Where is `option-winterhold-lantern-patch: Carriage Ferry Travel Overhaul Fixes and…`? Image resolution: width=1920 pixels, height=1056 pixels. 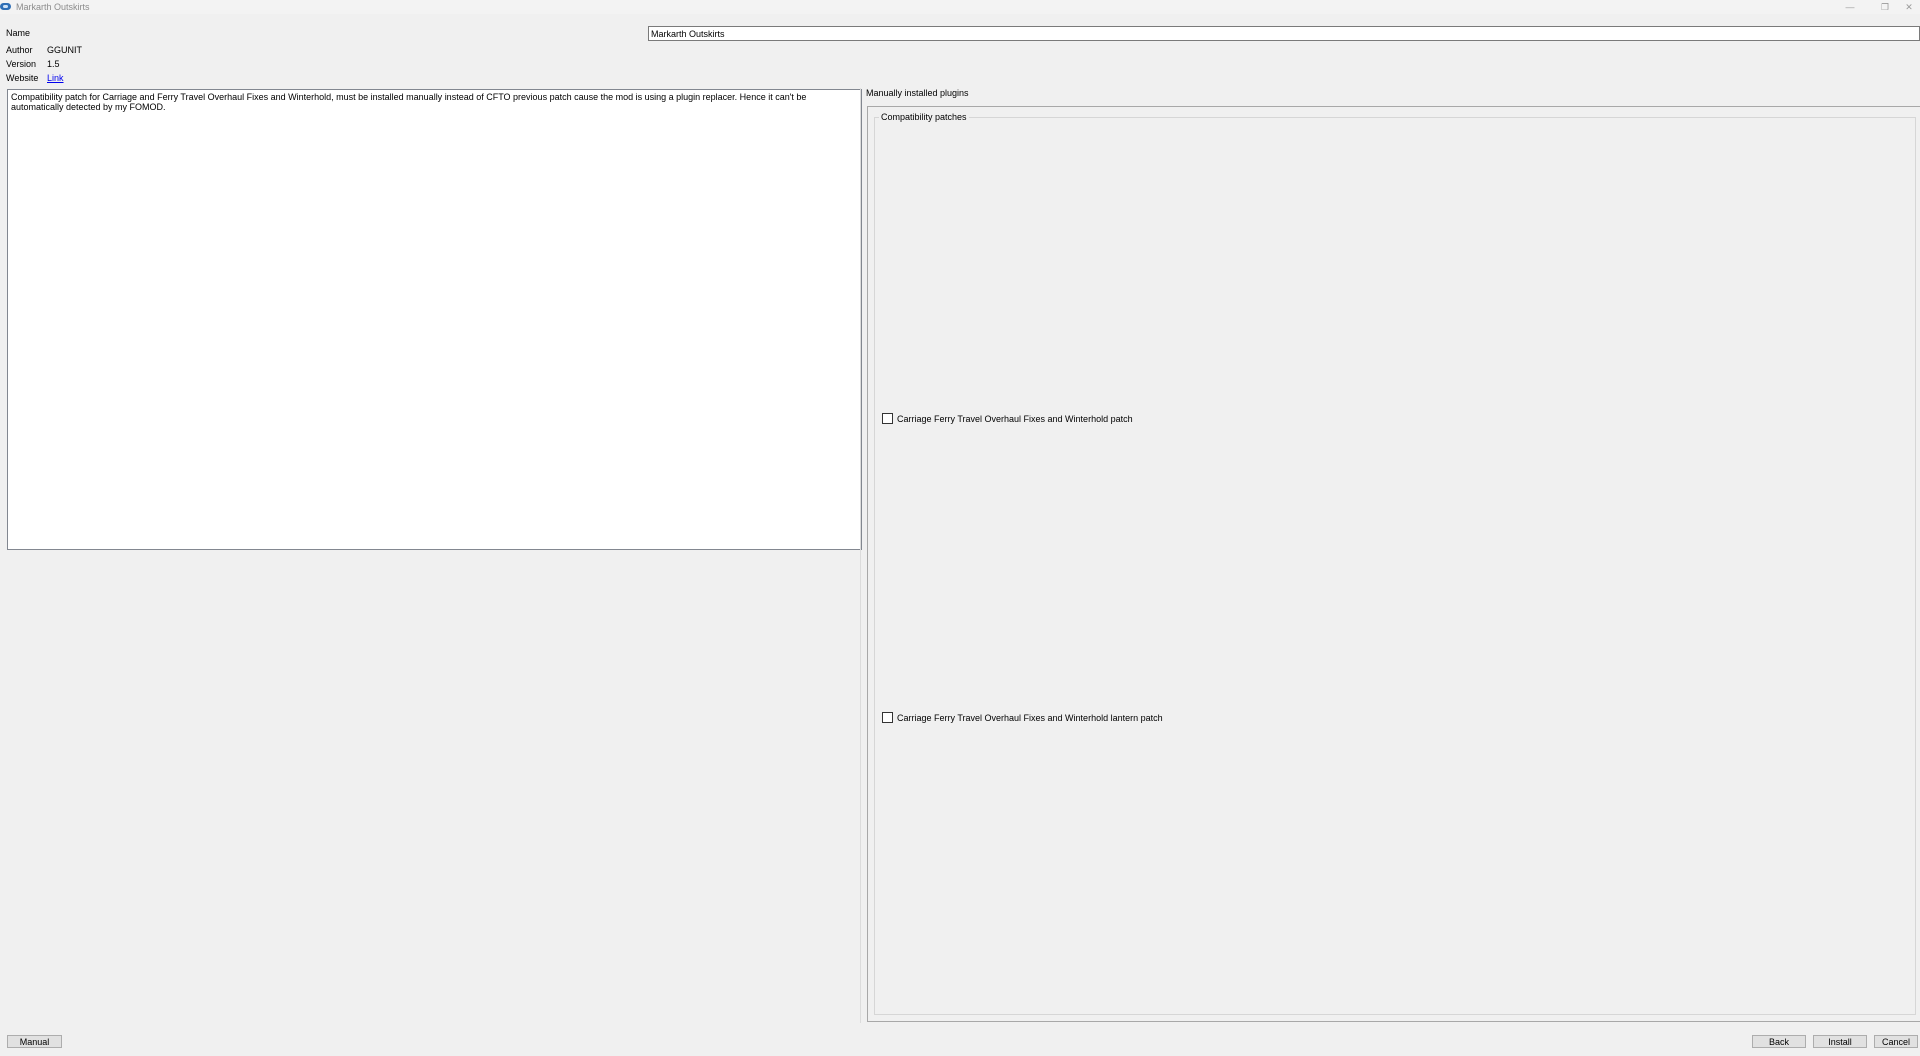 option-winterhold-lantern-patch: Carriage Ferry Travel Overhaul Fixes and… is located at coordinates (1022, 717).